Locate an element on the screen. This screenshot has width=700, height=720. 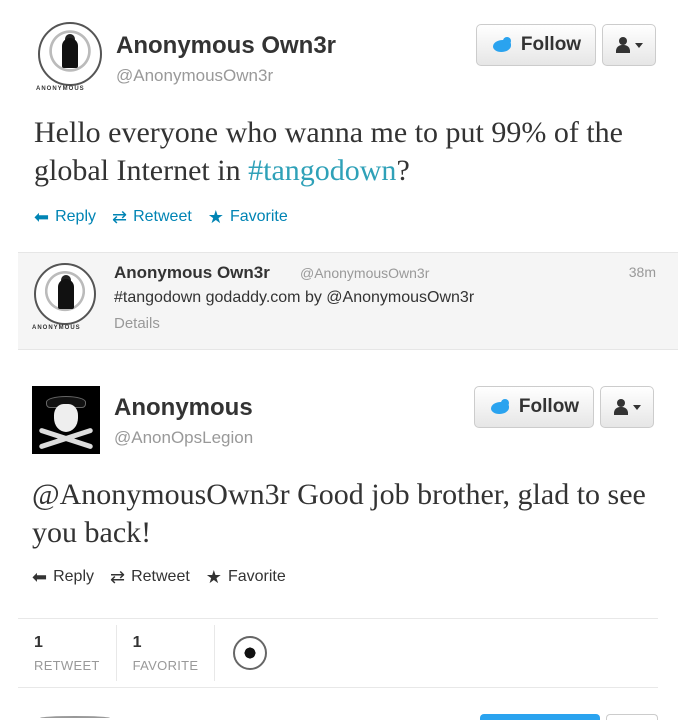
favorite-count-label: FAVORITE is located at coordinates (165, 665).